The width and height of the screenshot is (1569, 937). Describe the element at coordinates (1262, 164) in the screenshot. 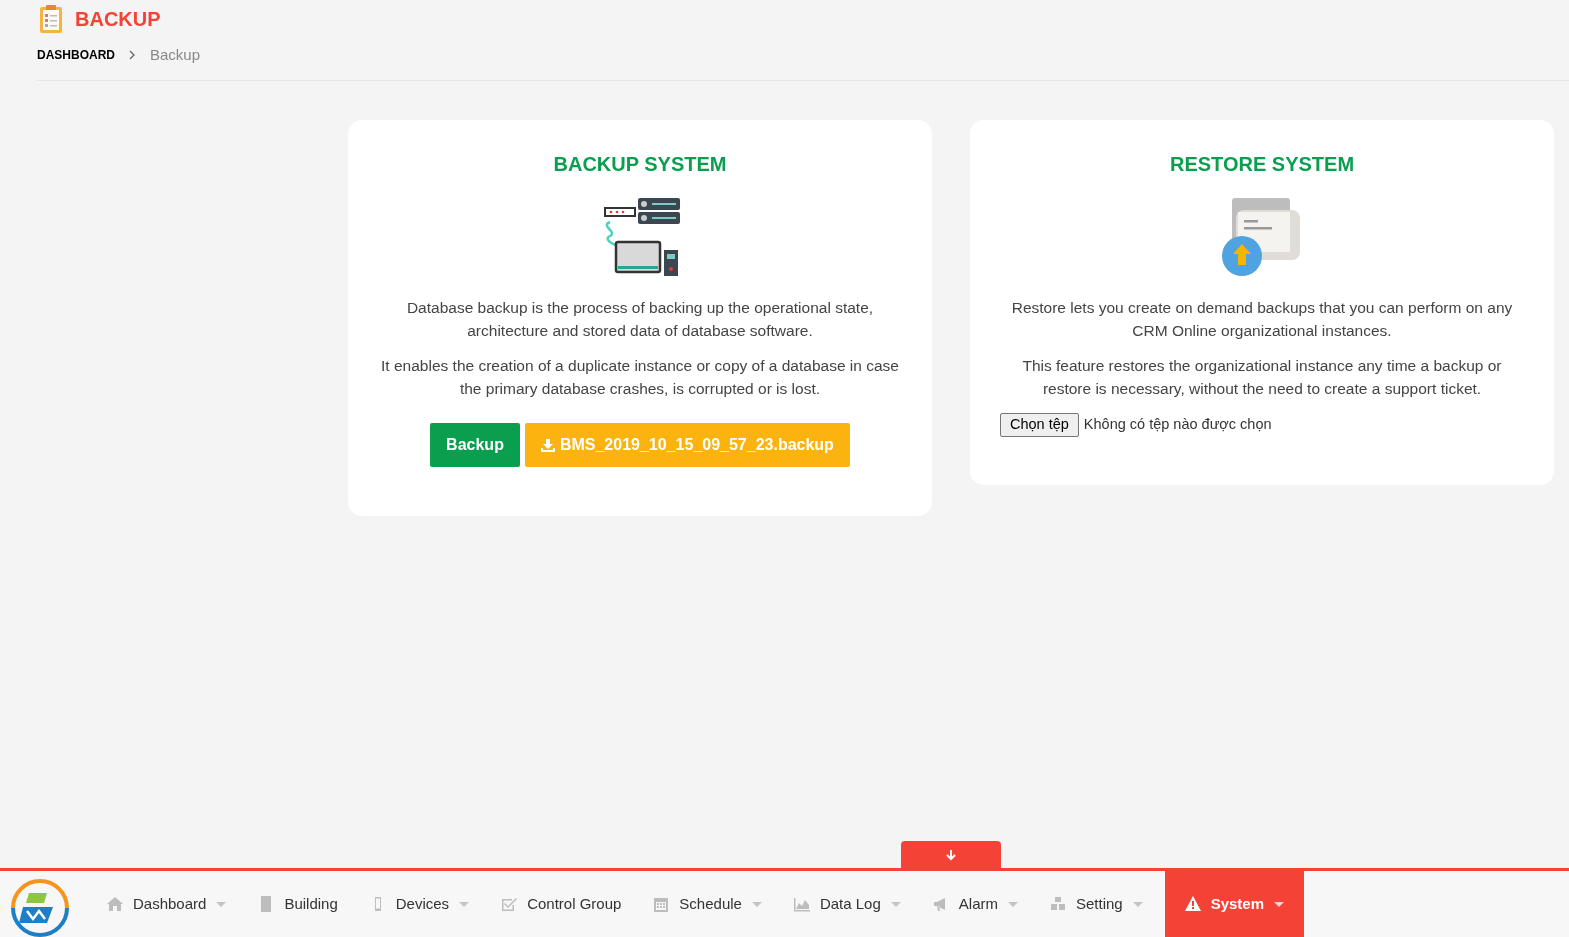

I see `card-title: RESTORE SYSTEM` at that location.